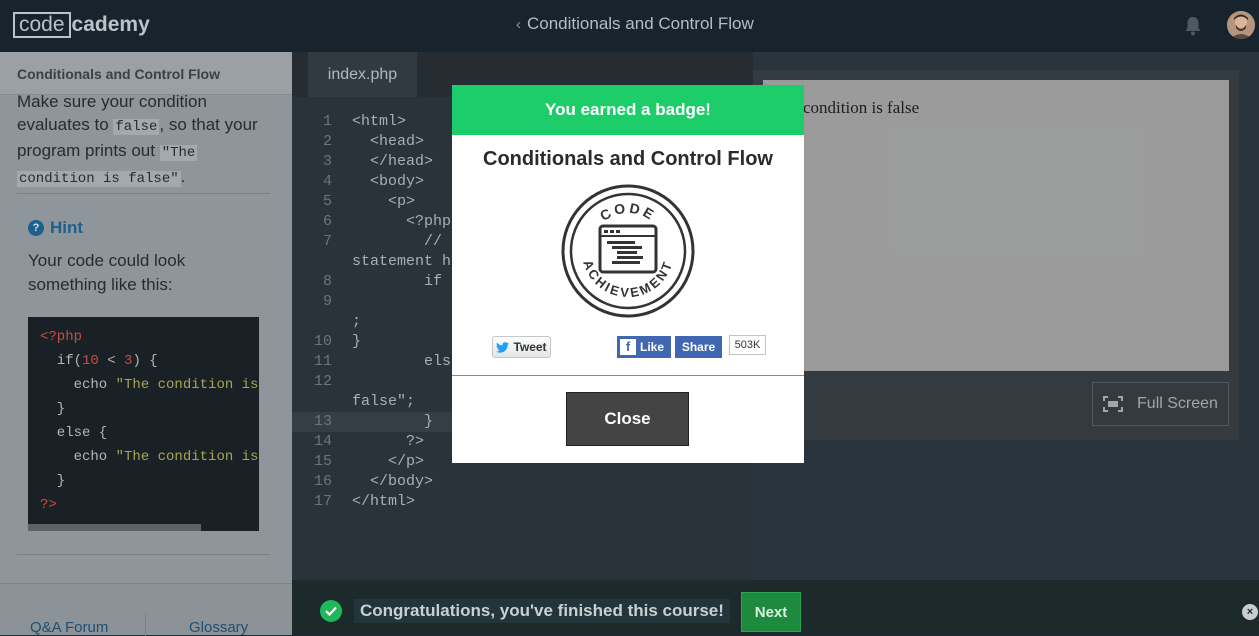 This screenshot has height=636, width=1259. What do you see at coordinates (143, 505) in the screenshot?
I see `snippet-line: ?>` at bounding box center [143, 505].